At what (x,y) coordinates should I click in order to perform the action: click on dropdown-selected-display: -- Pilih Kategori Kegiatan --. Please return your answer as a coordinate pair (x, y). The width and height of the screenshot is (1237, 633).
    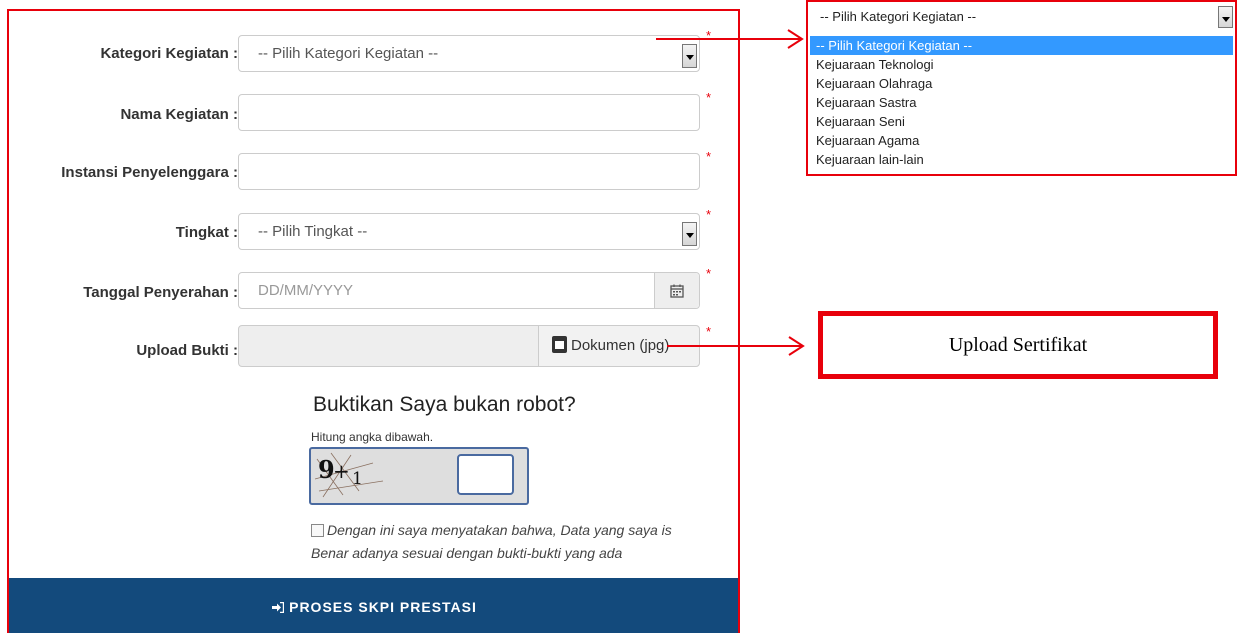
    Looking at the image, I should click on (1021, 18).